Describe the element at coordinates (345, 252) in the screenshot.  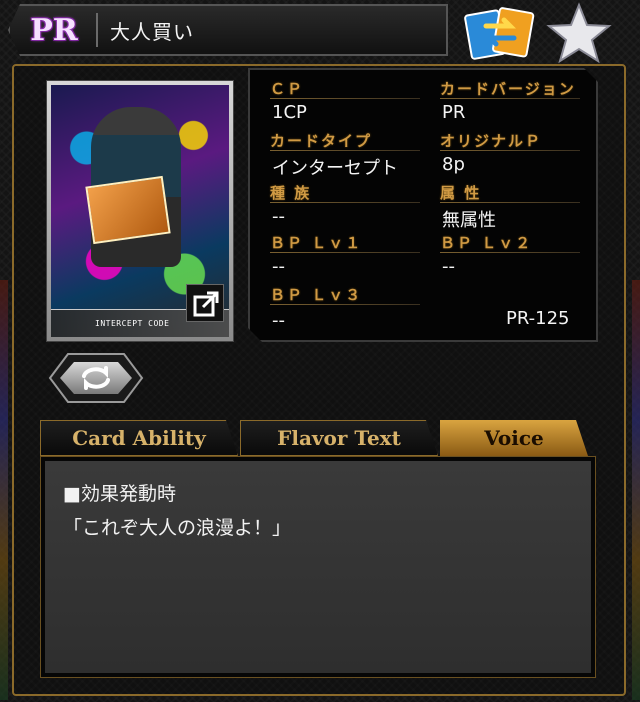
I see `bp-lv1-underline` at that location.